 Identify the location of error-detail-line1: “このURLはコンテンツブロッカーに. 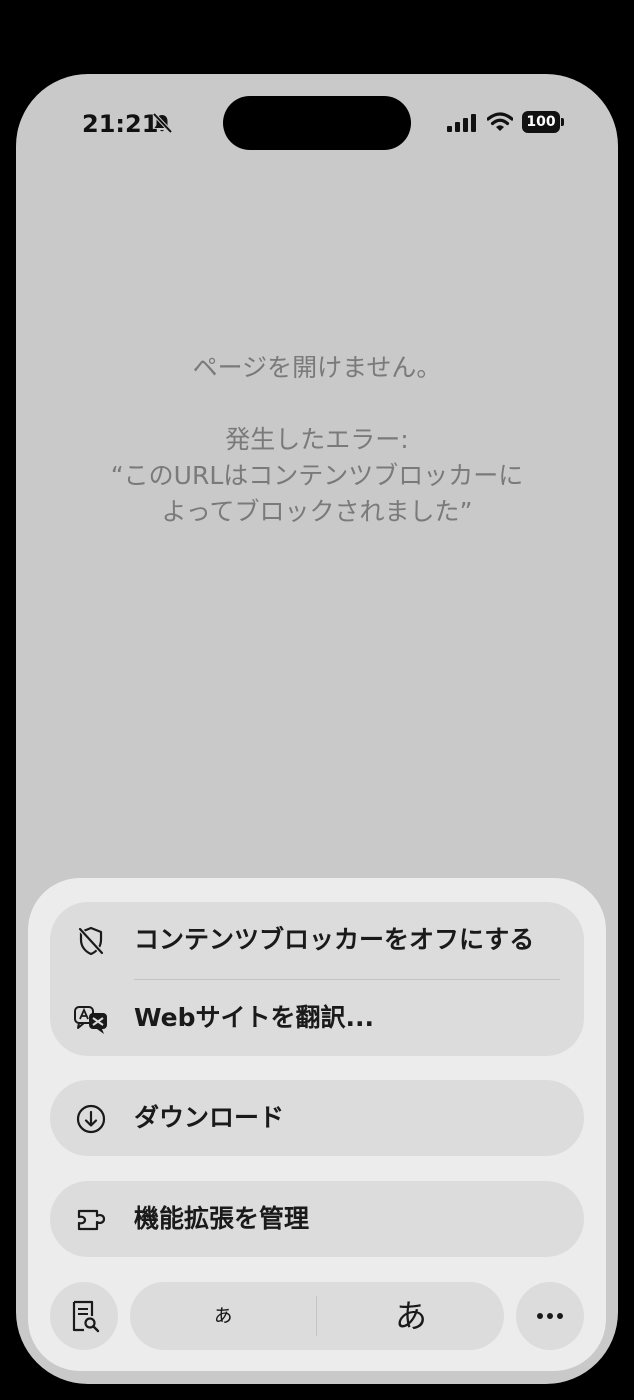
(317, 475).